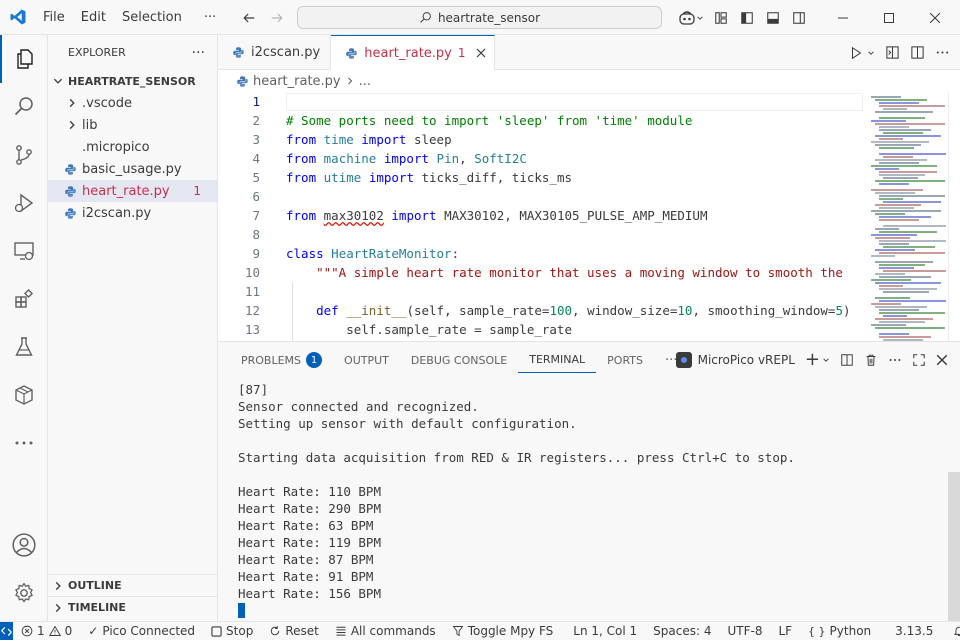 The height and width of the screenshot is (640, 960). What do you see at coordinates (6, 630) in the screenshot?
I see `remote-indicator` at bounding box center [6, 630].